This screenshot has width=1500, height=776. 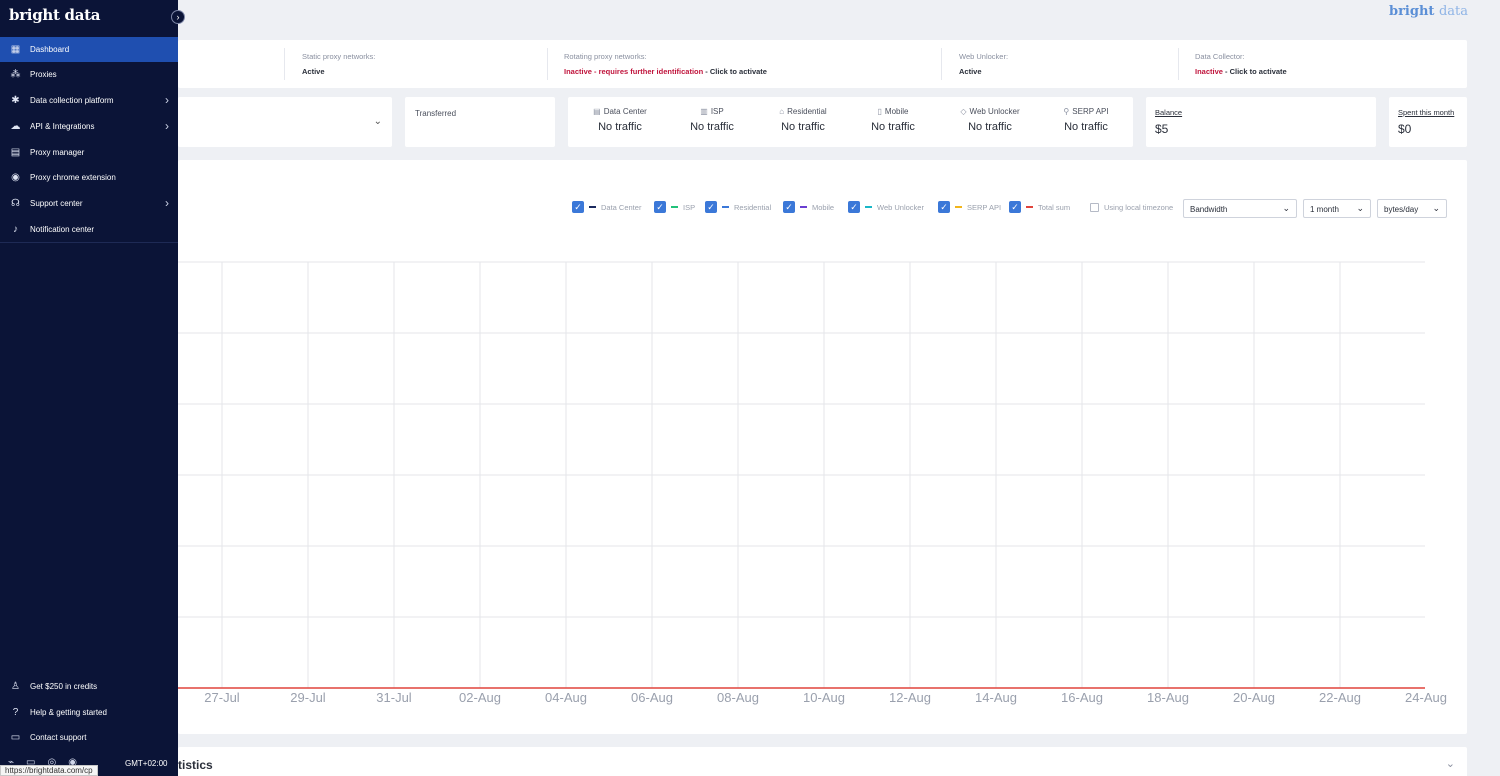 What do you see at coordinates (89, 49) in the screenshot?
I see `sidebar-item-dashboard: ▦ Dashboard` at bounding box center [89, 49].